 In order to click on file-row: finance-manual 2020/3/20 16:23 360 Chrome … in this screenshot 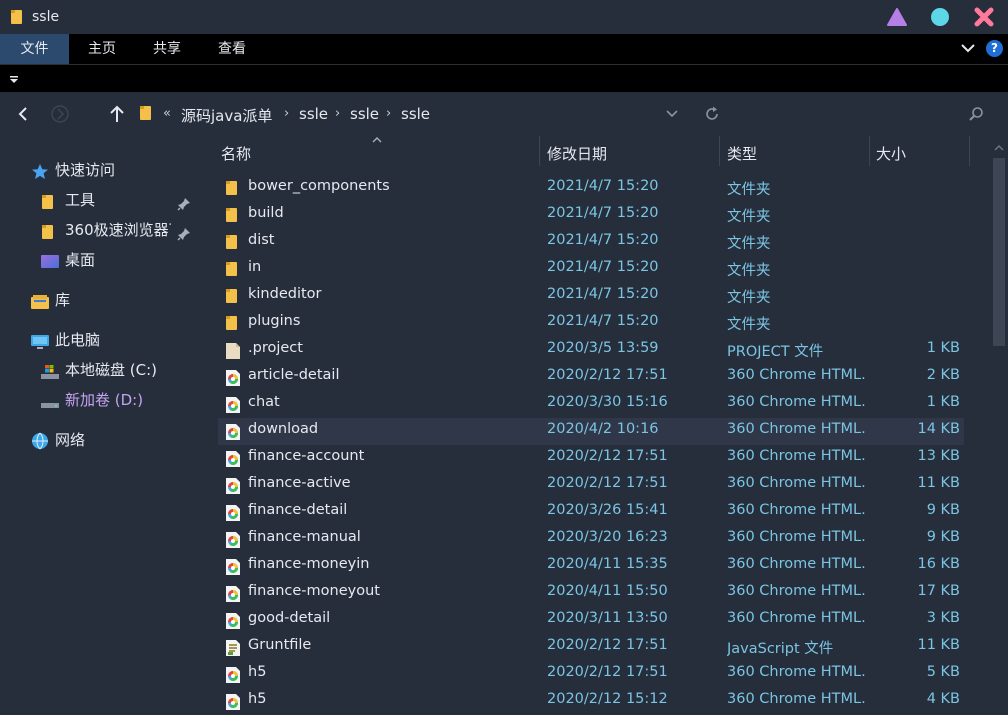, I will do `click(591, 539)`.